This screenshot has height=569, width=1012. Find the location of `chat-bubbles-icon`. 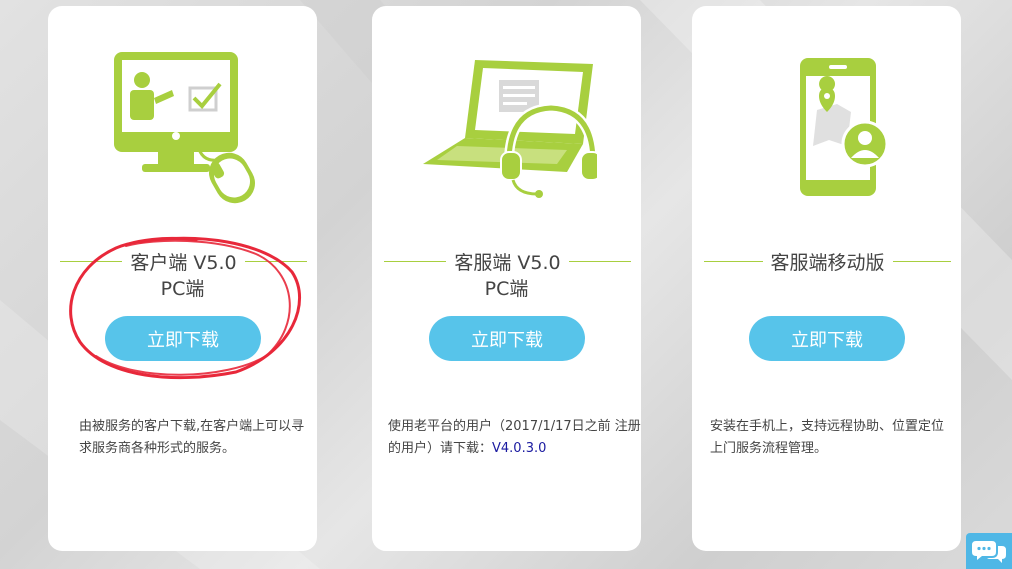

chat-bubbles-icon is located at coordinates (989, 552).